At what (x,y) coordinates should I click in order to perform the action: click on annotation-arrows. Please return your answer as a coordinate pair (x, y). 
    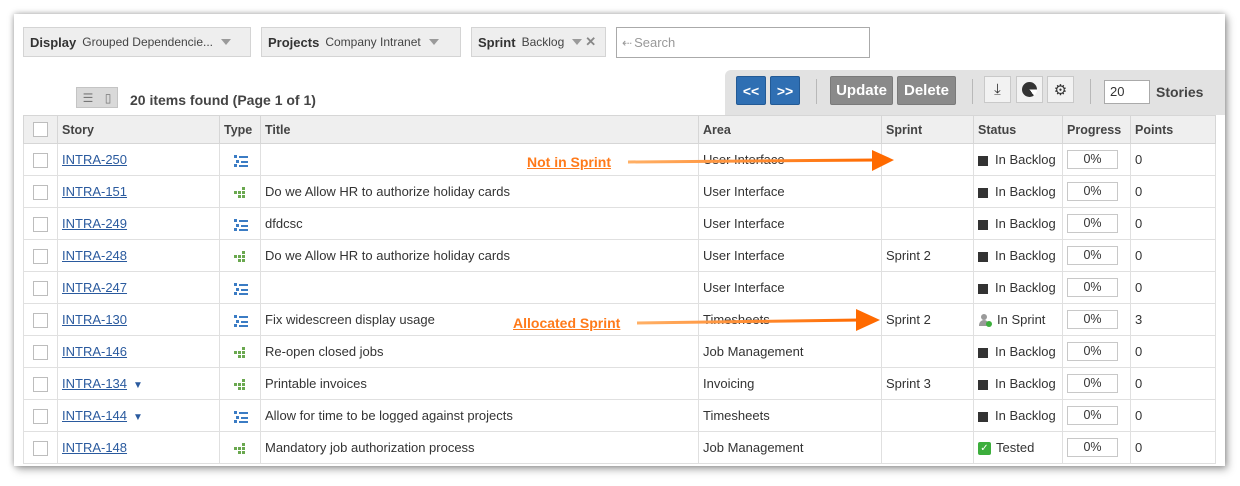
    Looking at the image, I should click on (760, 240).